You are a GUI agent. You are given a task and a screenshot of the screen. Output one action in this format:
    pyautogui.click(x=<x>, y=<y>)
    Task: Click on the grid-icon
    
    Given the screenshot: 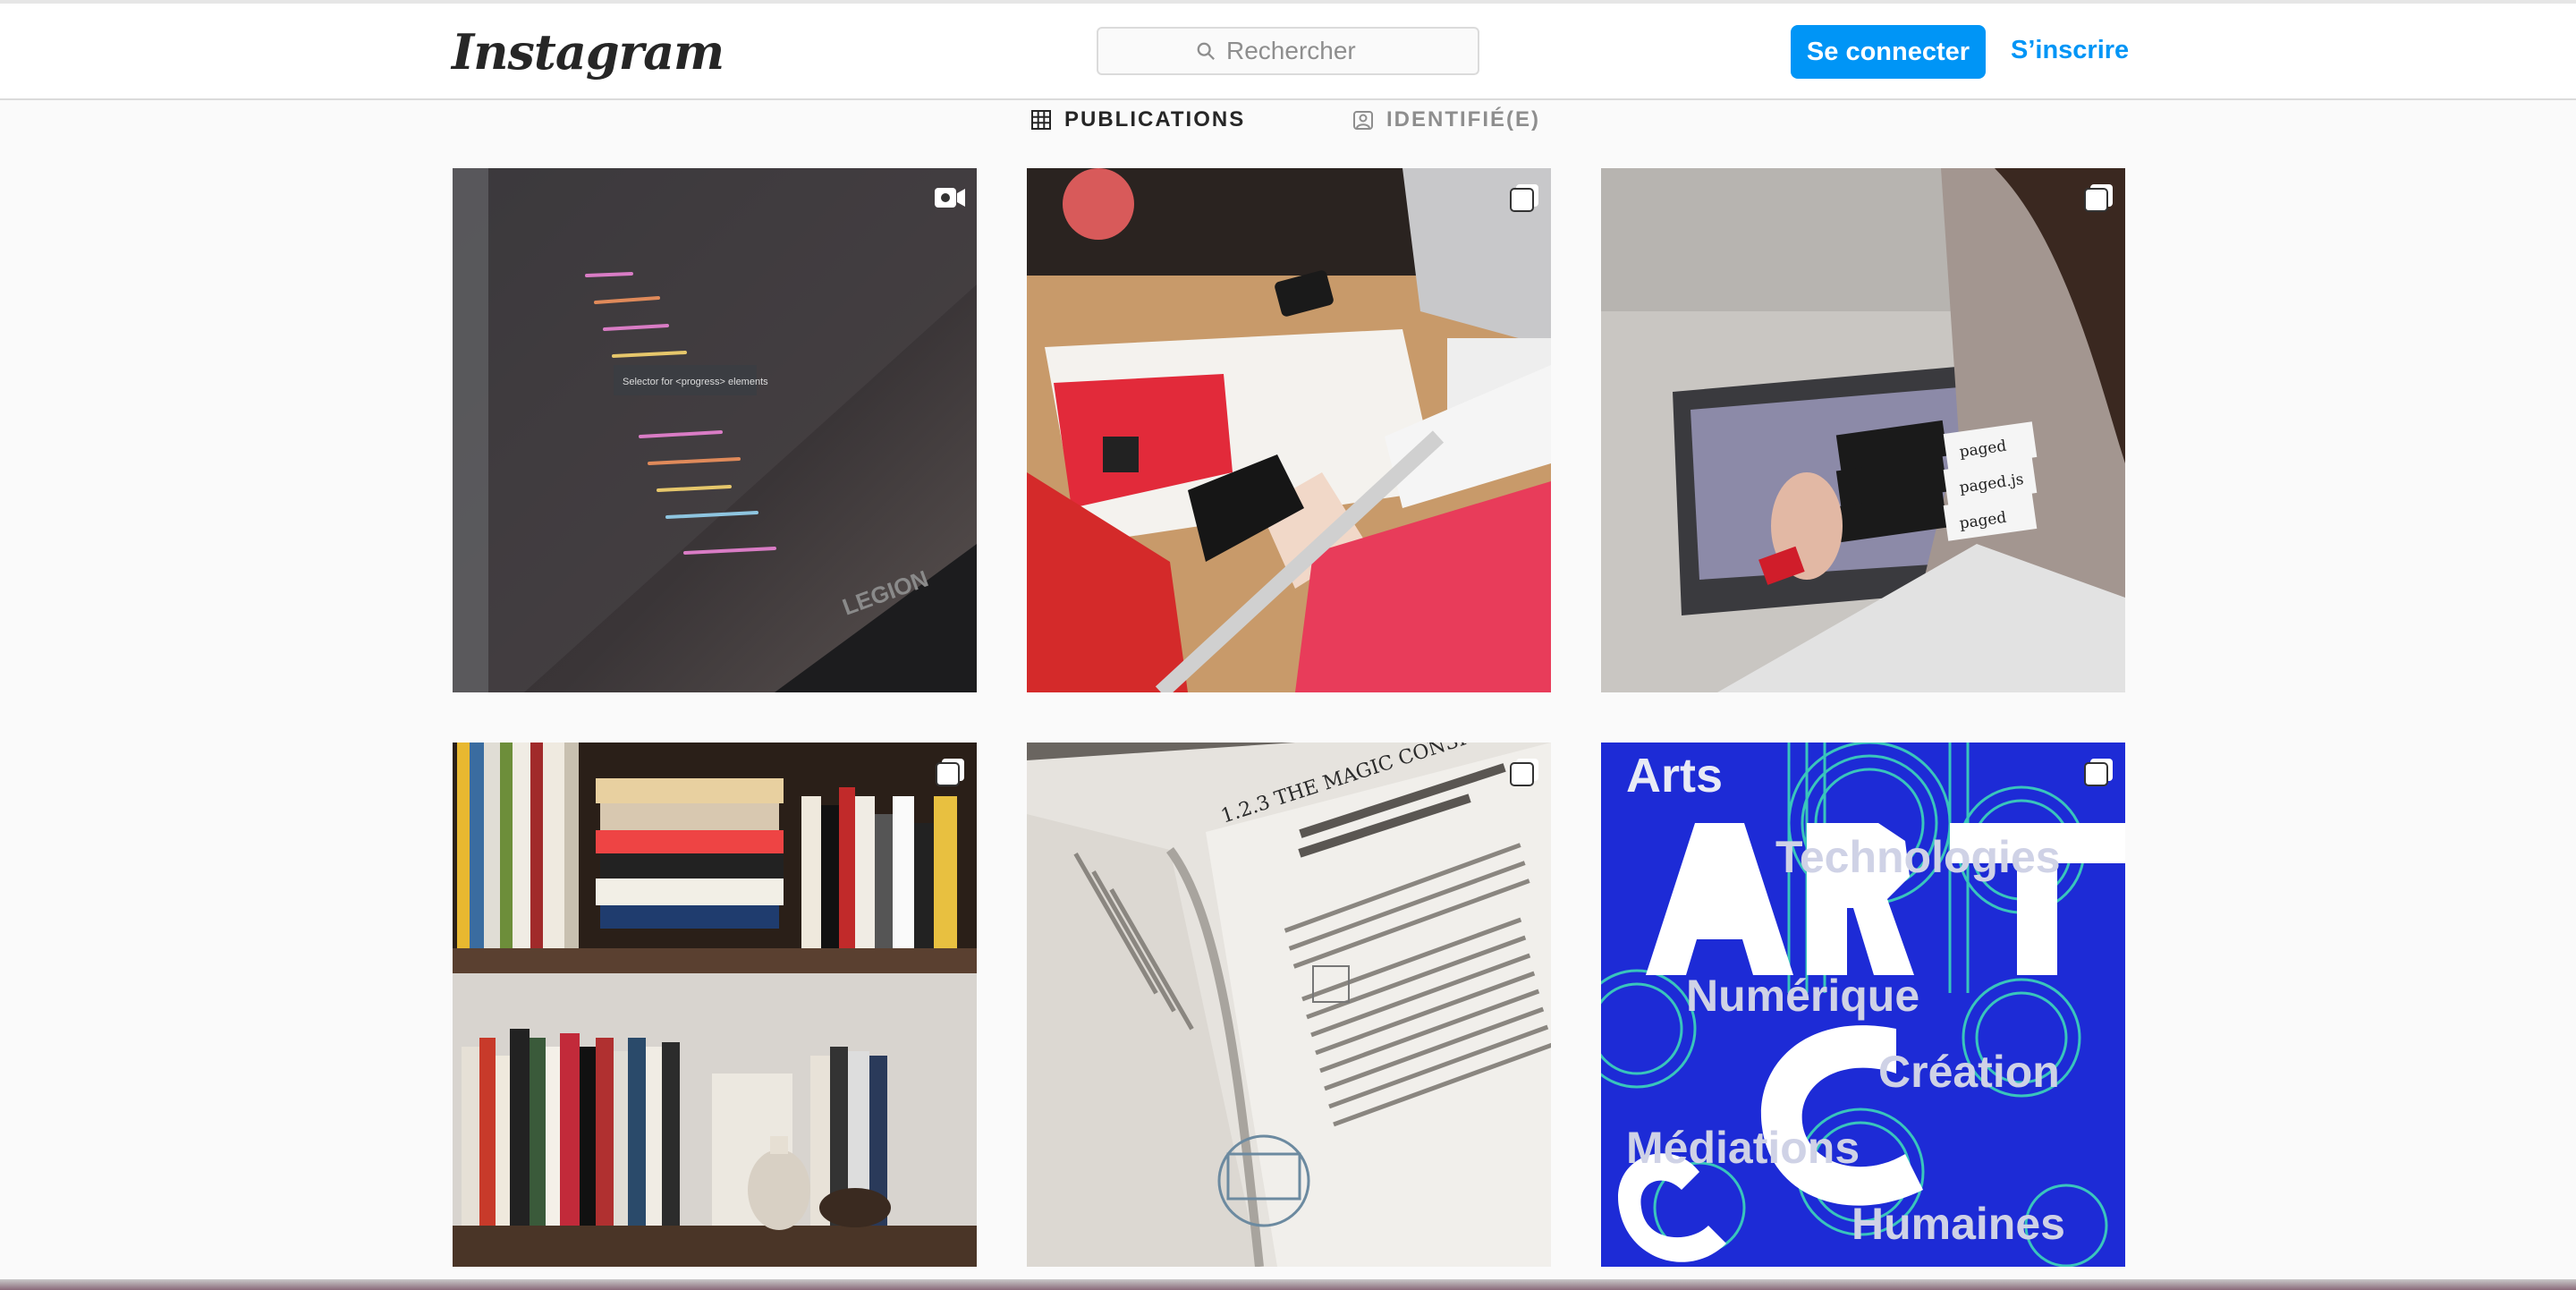 What is the action you would take?
    pyautogui.click(x=1041, y=120)
    